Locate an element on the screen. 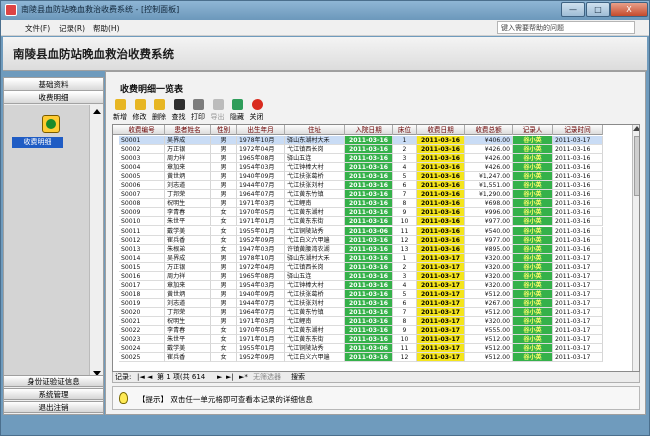 This screenshot has height=436, width=650. toolbar-button-7: 关闭 is located at coordinates (257, 110).